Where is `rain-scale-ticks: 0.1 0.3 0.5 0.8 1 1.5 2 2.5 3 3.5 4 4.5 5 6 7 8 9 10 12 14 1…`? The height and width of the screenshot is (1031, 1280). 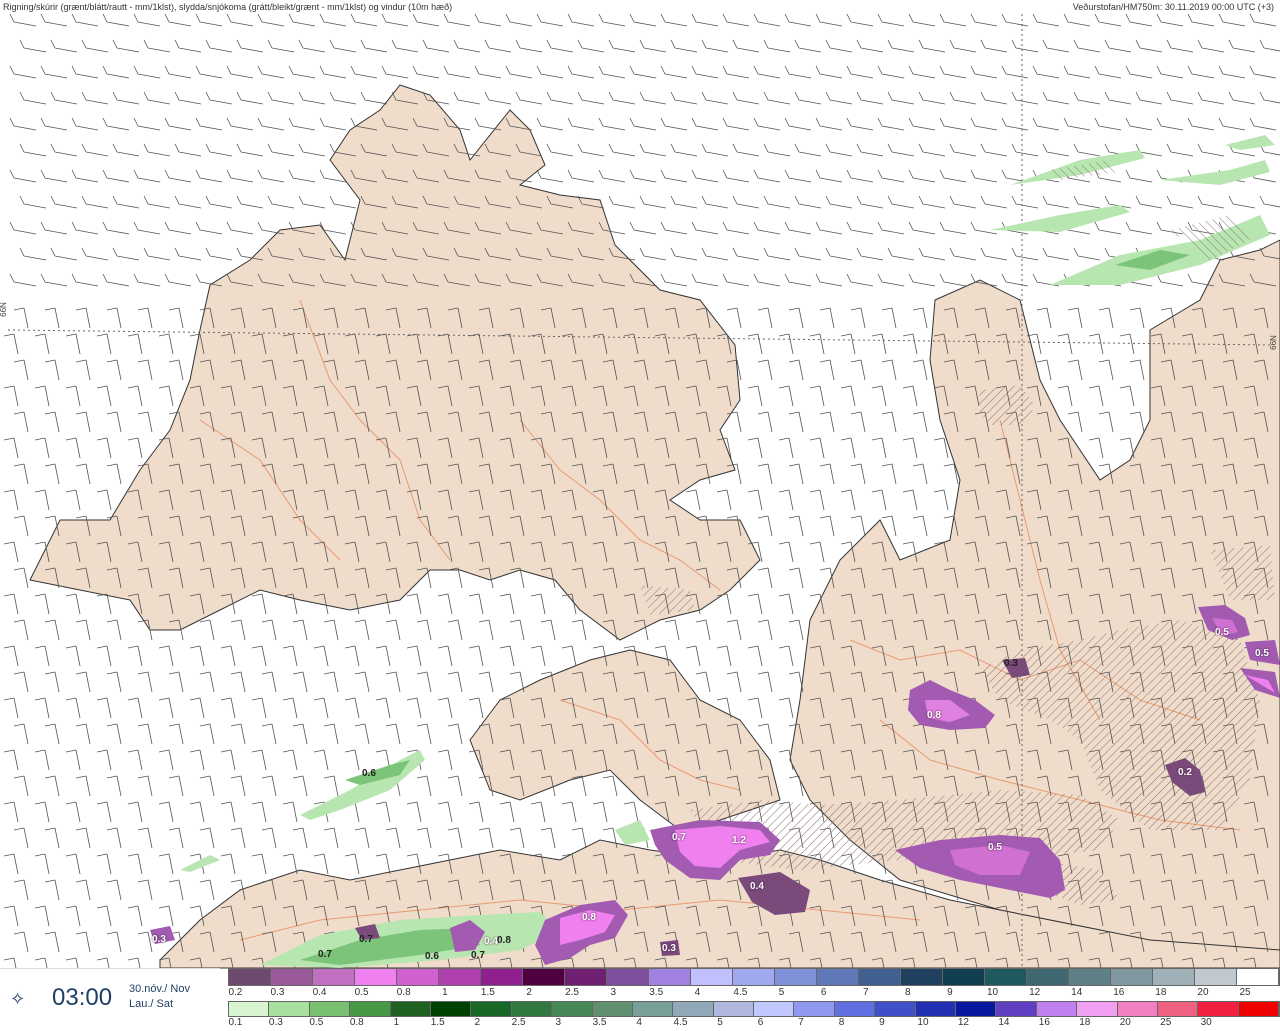
rain-scale-ticks: 0.1 0.3 0.5 0.8 1 1.5 2 2.5 3 3.5 4 4.5 5 6 7 8 9 10 12 14 1… is located at coordinates (754, 1023).